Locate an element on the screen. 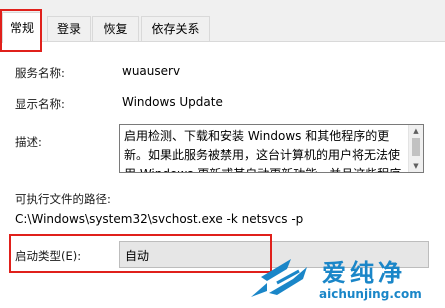 The height and width of the screenshot is (308, 445). highlight-tab-general is located at coordinates (21, 30).